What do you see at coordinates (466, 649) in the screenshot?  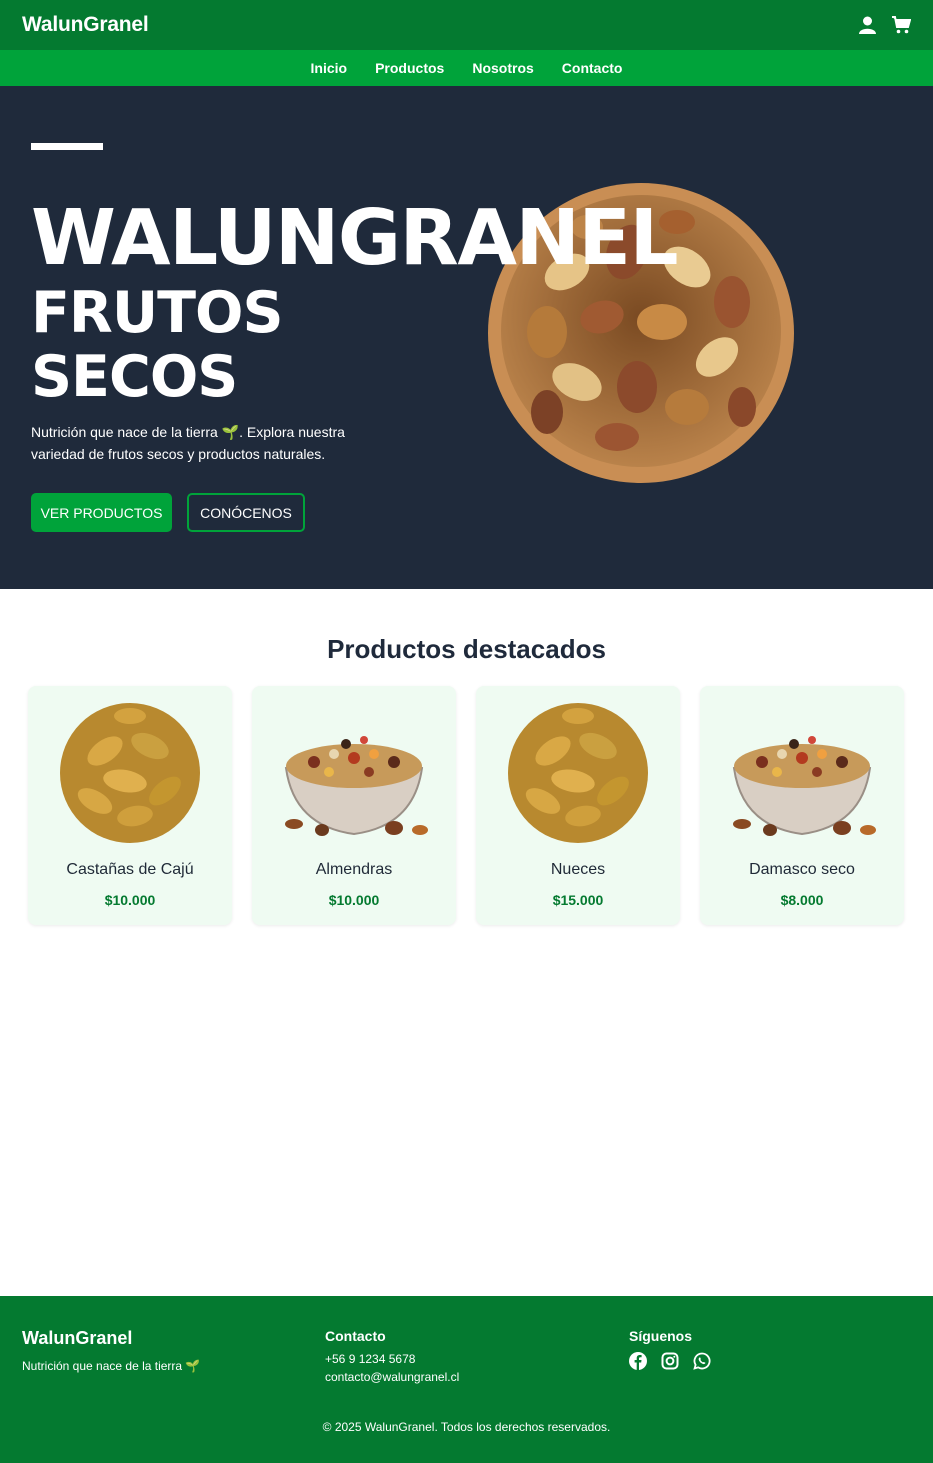 I see `featured-title: Productos destacados` at bounding box center [466, 649].